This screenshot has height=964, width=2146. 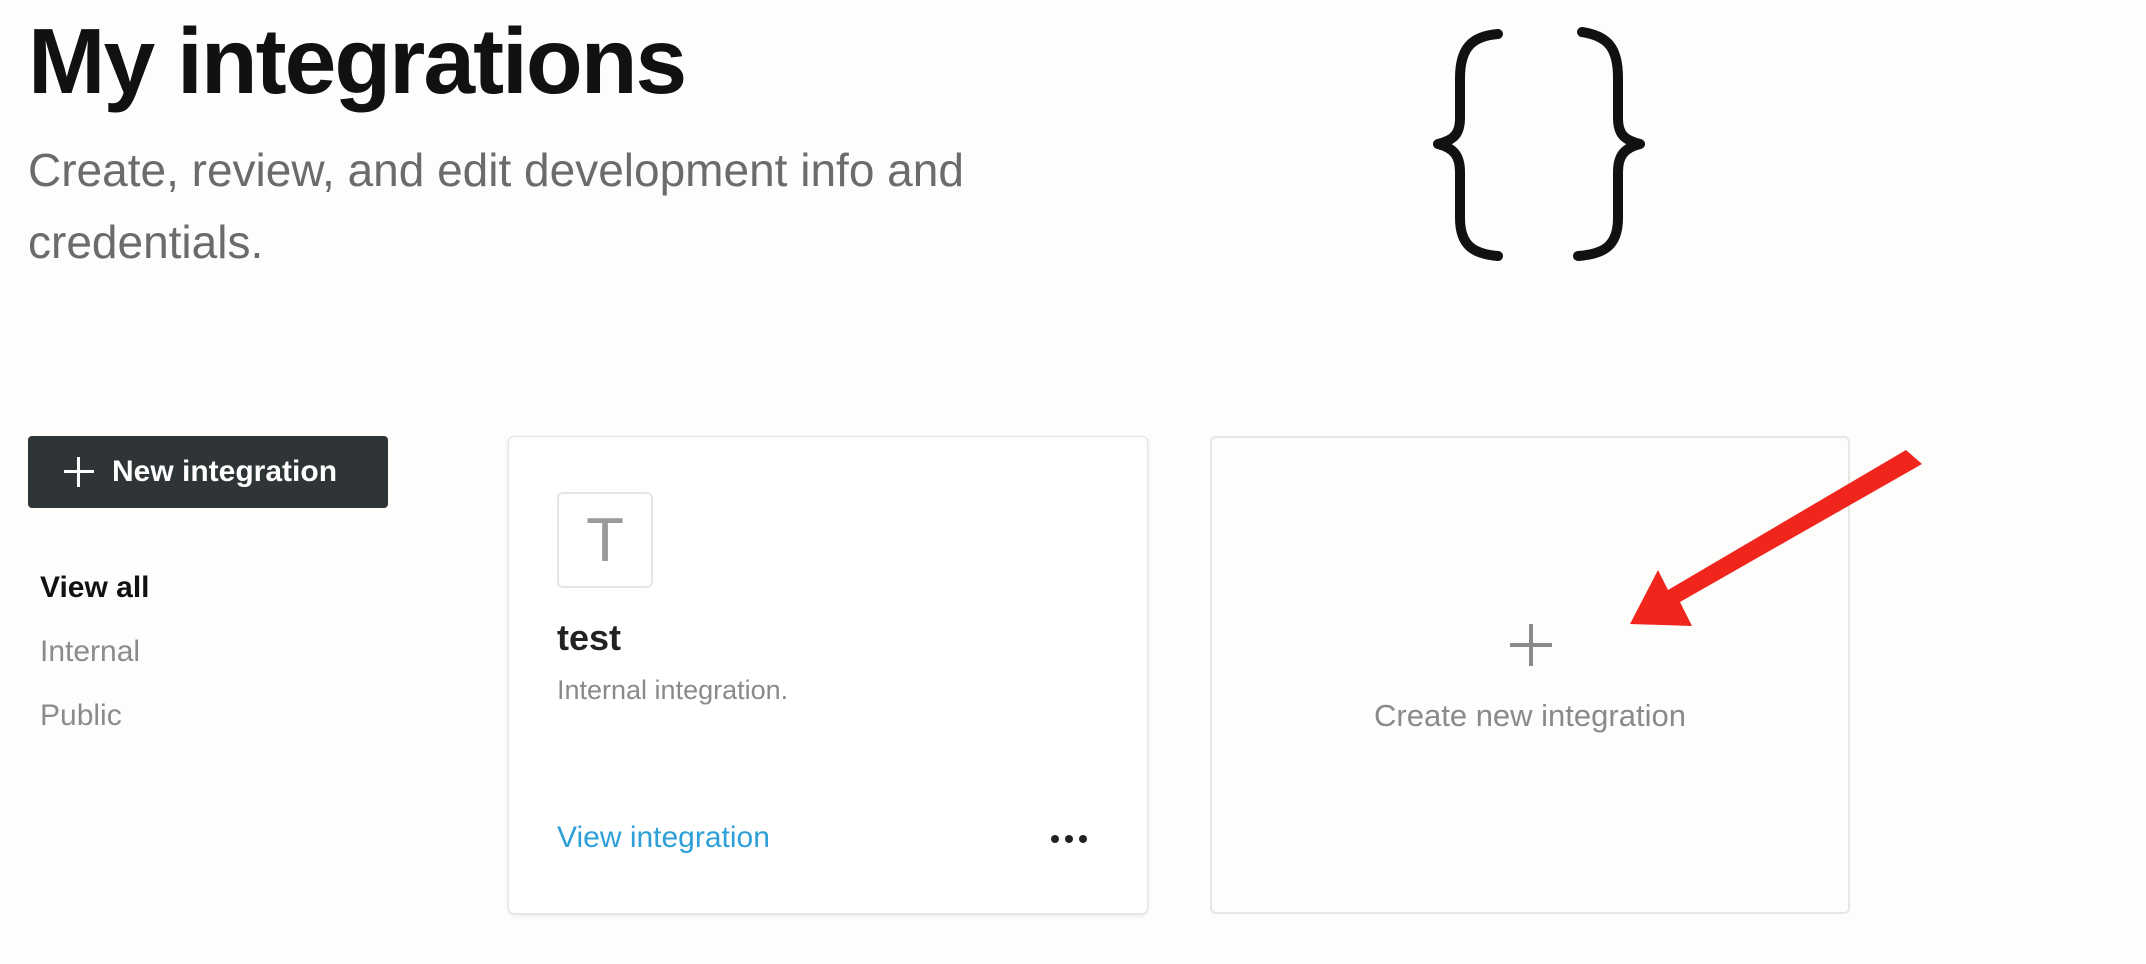 I want to click on more-horizontal-icon, so click(x=1055, y=839).